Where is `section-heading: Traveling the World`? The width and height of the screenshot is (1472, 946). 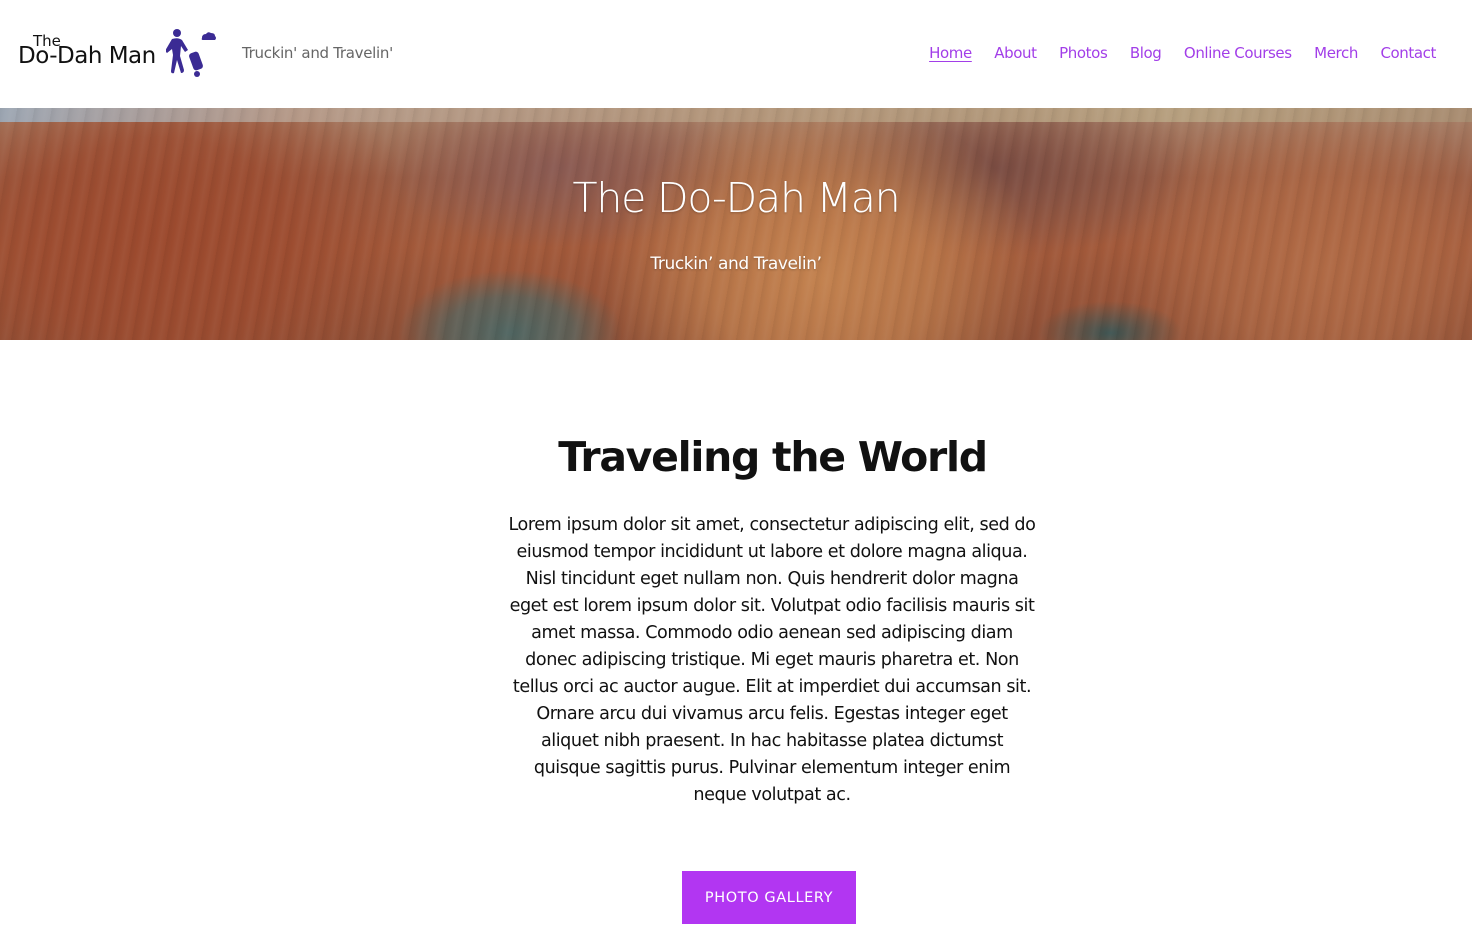 section-heading: Traveling the World is located at coordinates (736, 457).